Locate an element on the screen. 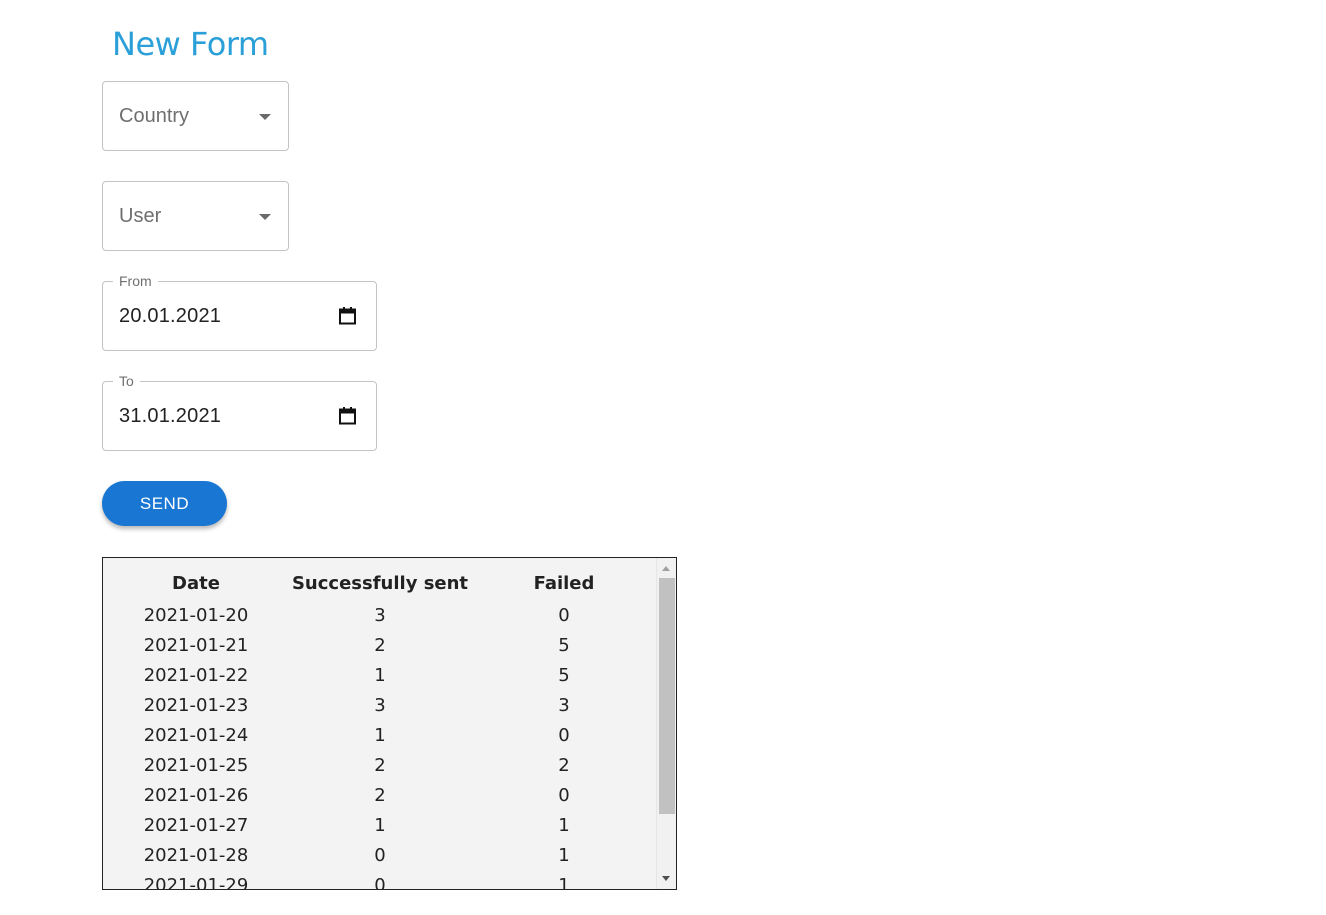 This screenshot has height=915, width=1326. failed-cell: 3 is located at coordinates (564, 705).